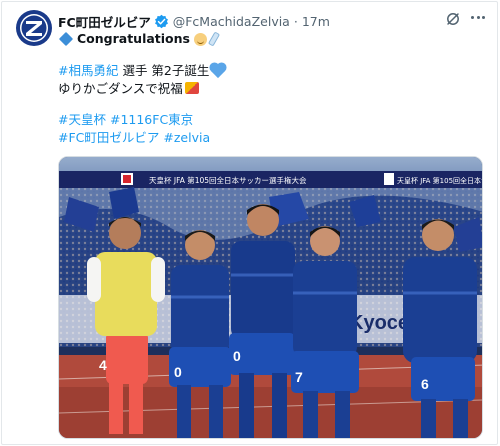 The image size is (500, 446). What do you see at coordinates (218, 71) in the screenshot?
I see `blue-heart-emoji-icon` at bounding box center [218, 71].